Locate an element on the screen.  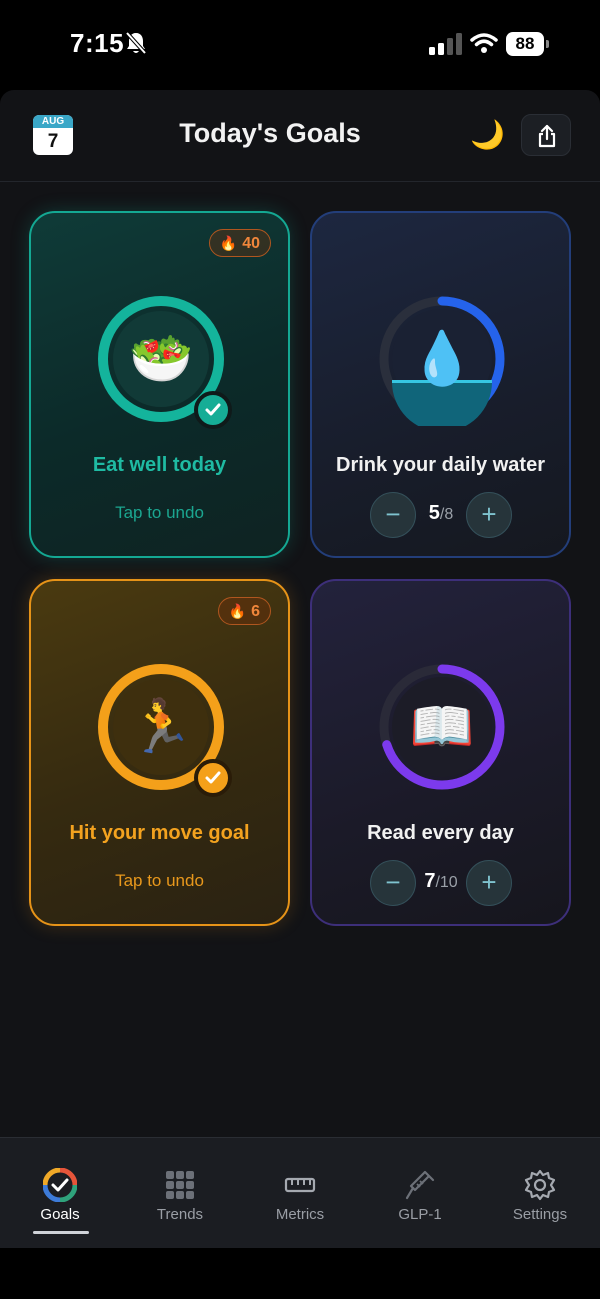
count-total: /10 is located at coordinates (446, 882).